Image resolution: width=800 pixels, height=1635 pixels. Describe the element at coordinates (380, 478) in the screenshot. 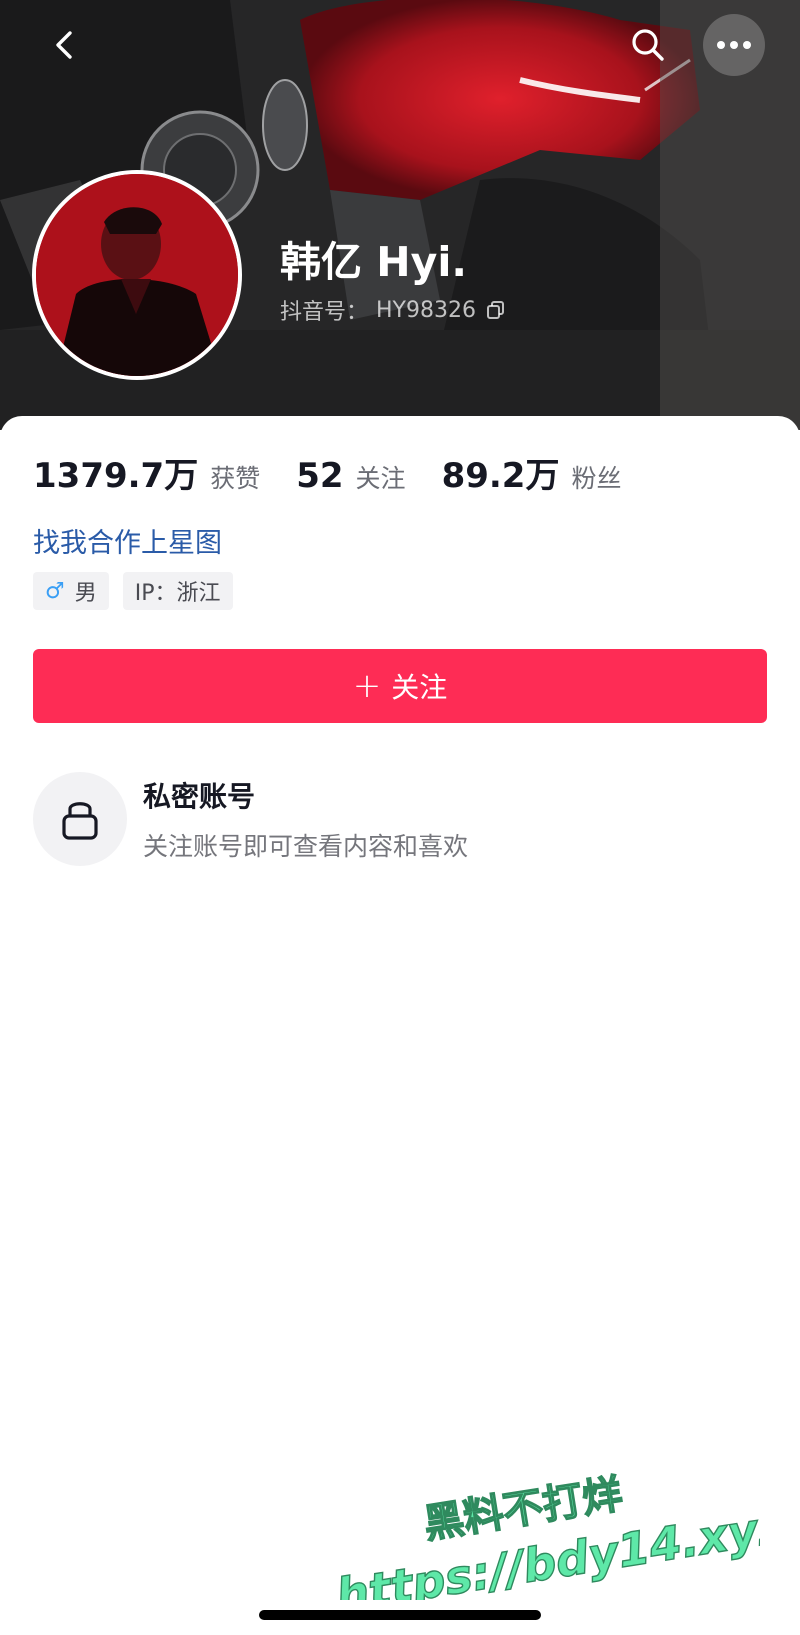

I see `stat-following-label: 关注` at that location.